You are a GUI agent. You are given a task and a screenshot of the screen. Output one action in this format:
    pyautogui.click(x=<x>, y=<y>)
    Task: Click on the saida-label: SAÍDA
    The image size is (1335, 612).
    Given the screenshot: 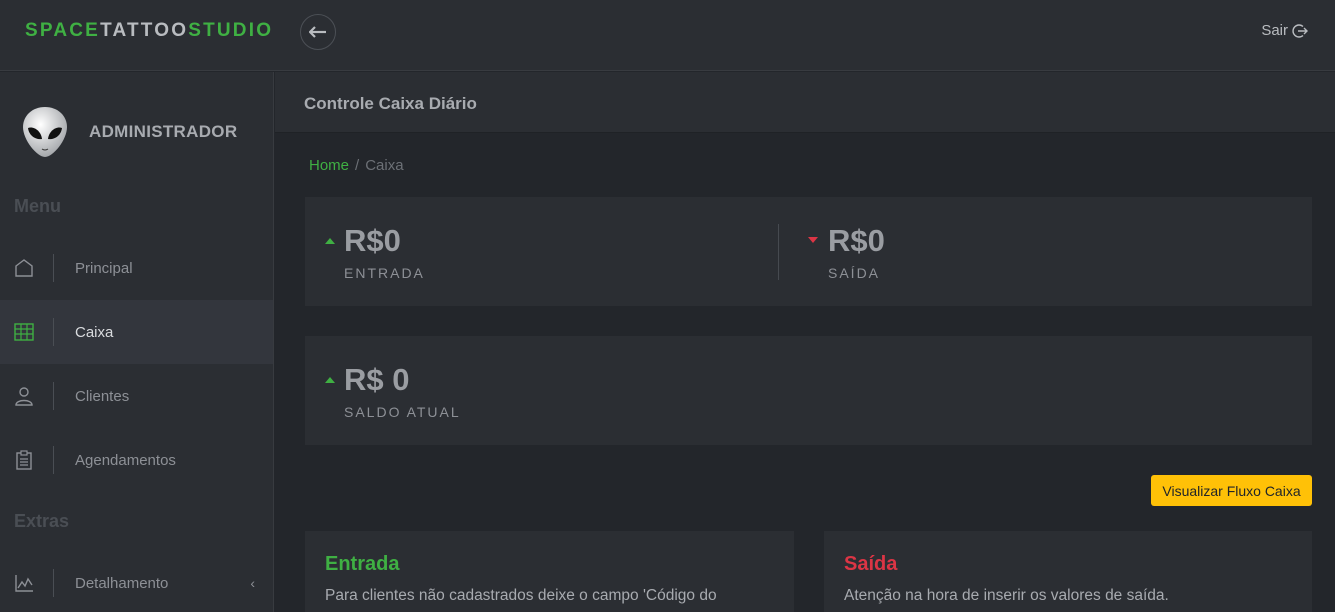 What is the action you would take?
    pyautogui.click(x=854, y=273)
    